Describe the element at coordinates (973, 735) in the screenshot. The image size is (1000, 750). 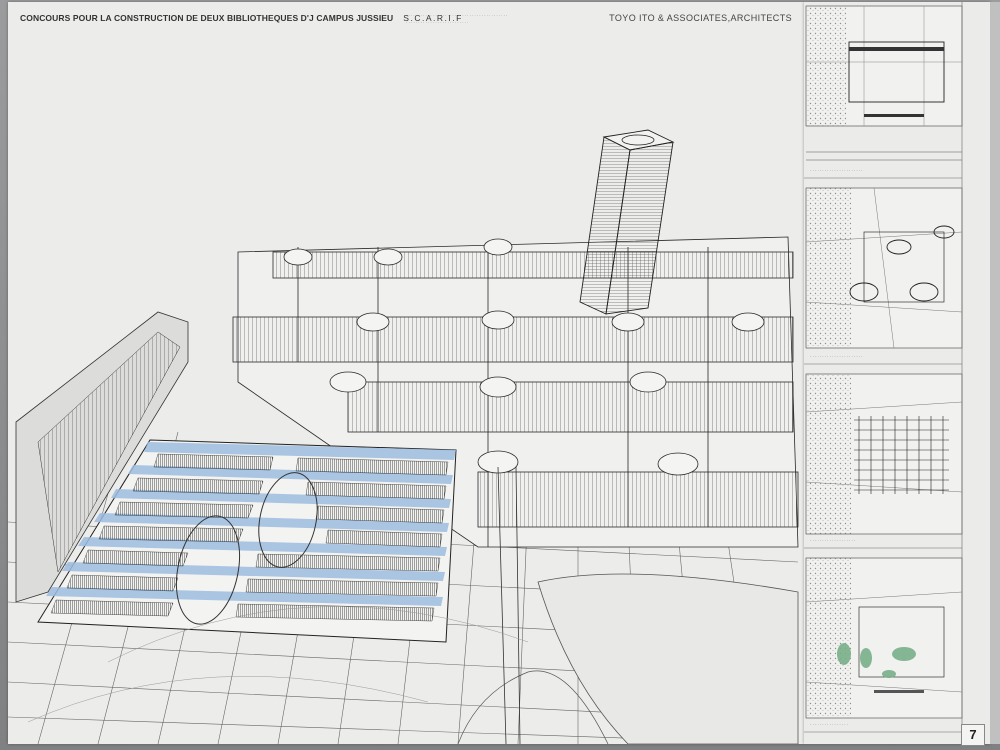
I see `page-number: 7` at that location.